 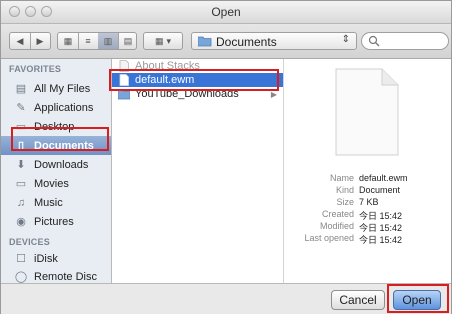 What do you see at coordinates (21, 222) in the screenshot?
I see `pictures-icon: ◉` at bounding box center [21, 222].